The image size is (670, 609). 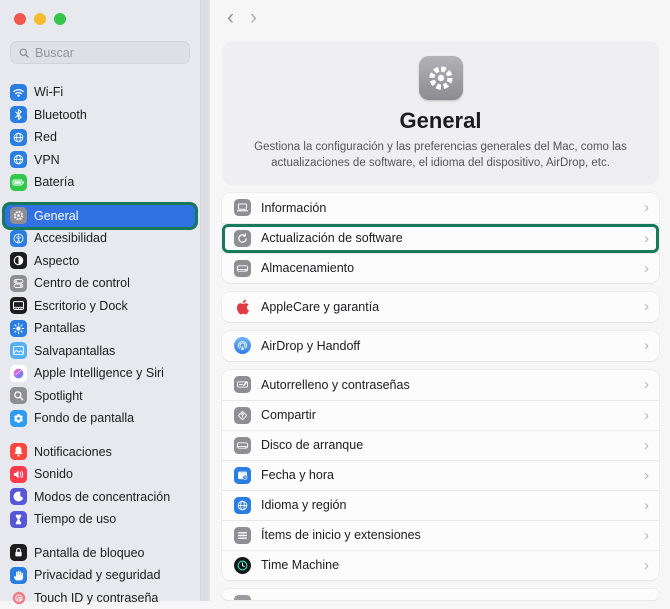 I want to click on sidebar-item-privacidad-y-seguridad: Privacidad y seguridad, so click(x=100, y=575).